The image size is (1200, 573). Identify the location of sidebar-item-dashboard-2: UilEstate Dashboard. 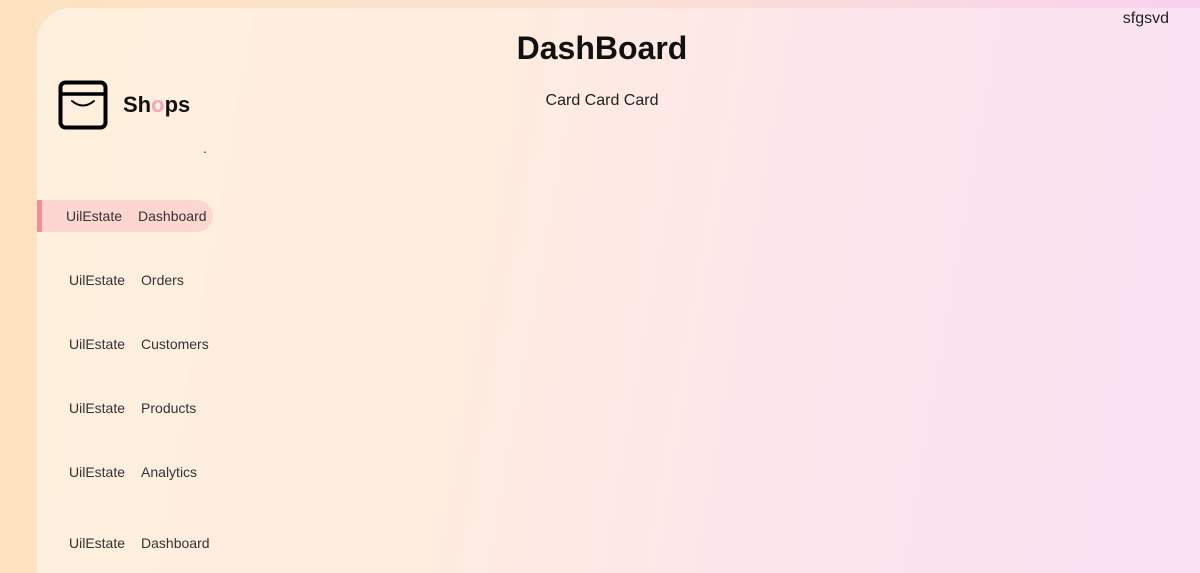
(123, 543).